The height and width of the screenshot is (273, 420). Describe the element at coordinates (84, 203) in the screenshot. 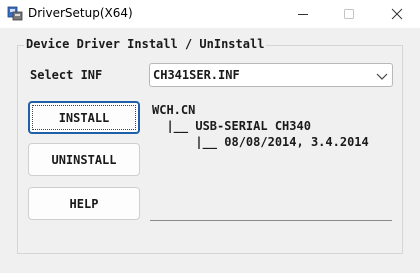

I see `help-button: HELP` at that location.